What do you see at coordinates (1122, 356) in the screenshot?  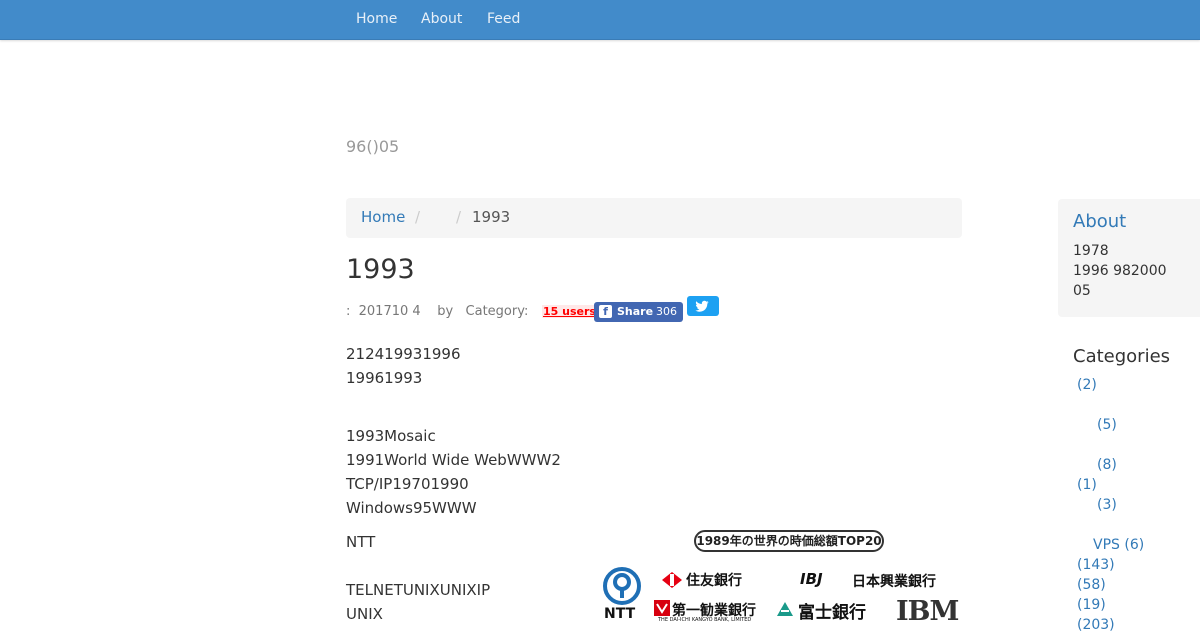 I see `sidebar-categories-title: Categories` at bounding box center [1122, 356].